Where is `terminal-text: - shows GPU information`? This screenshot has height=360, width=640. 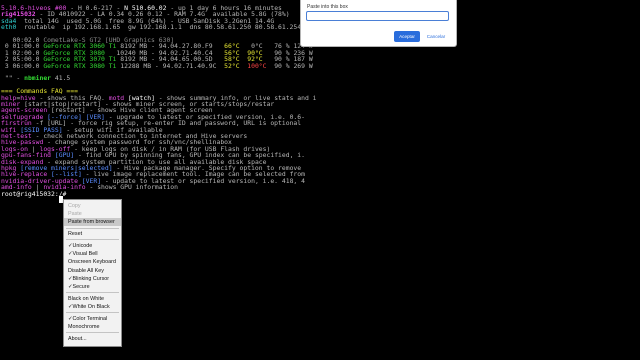
terminal-text: - shows GPU information is located at coordinates (132, 187).